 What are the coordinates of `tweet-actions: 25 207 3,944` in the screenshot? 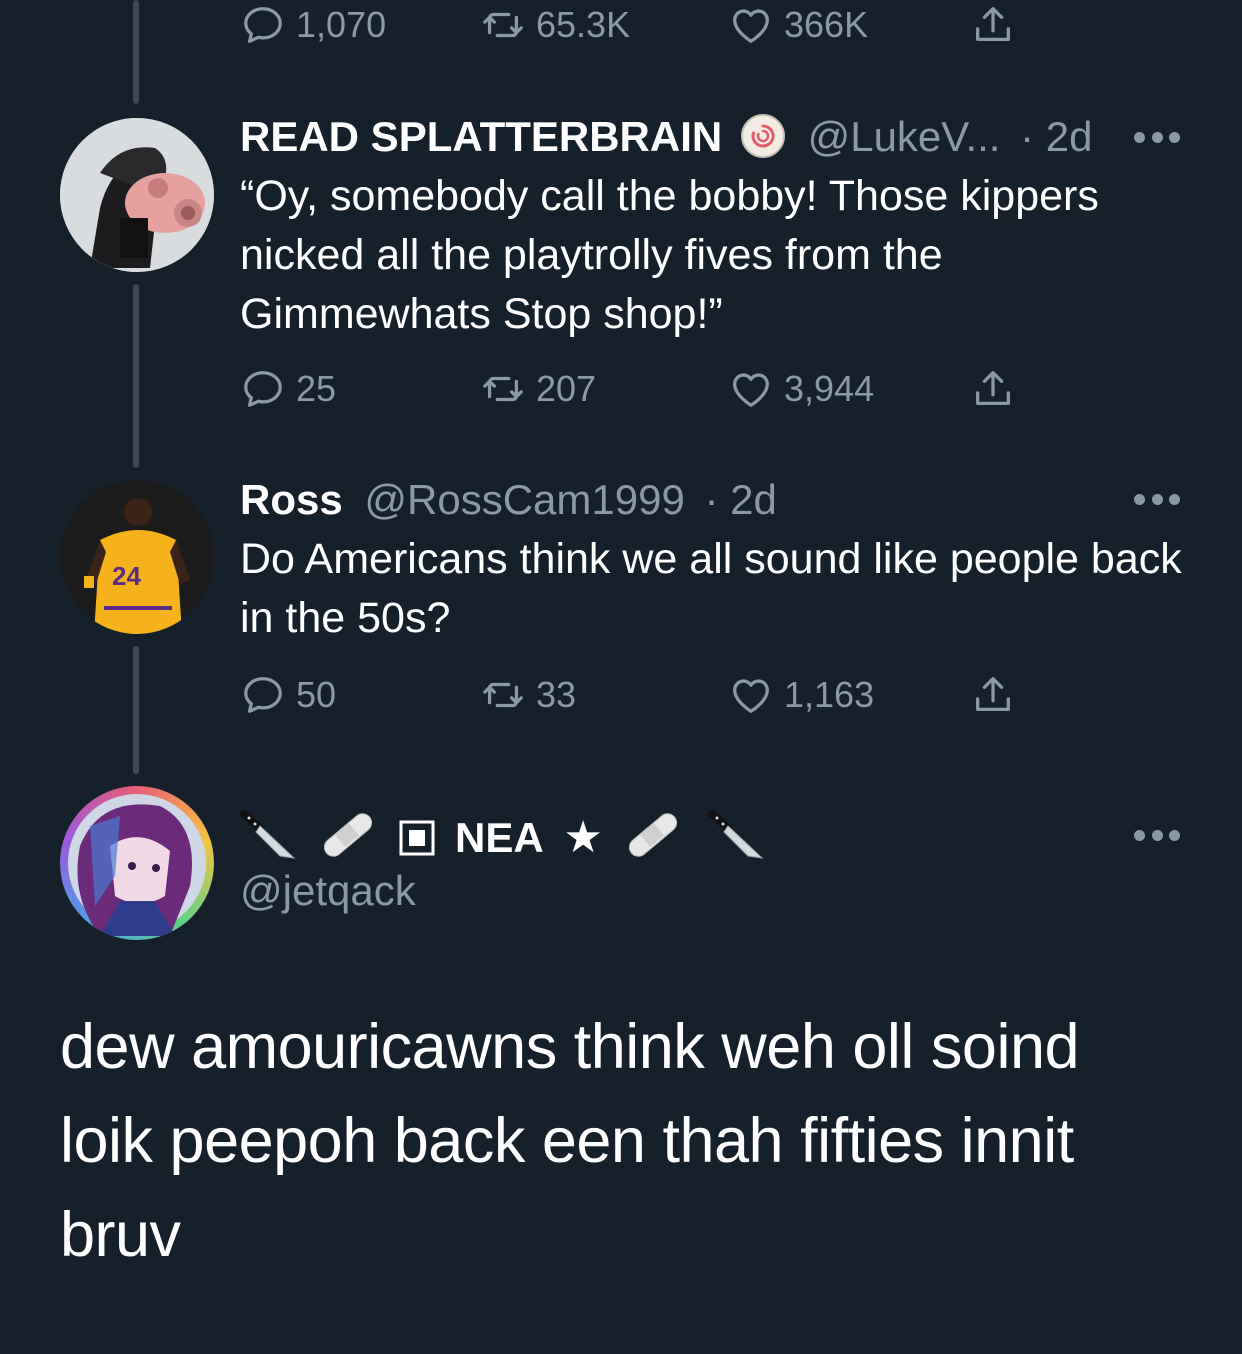 It's located at (640, 389).